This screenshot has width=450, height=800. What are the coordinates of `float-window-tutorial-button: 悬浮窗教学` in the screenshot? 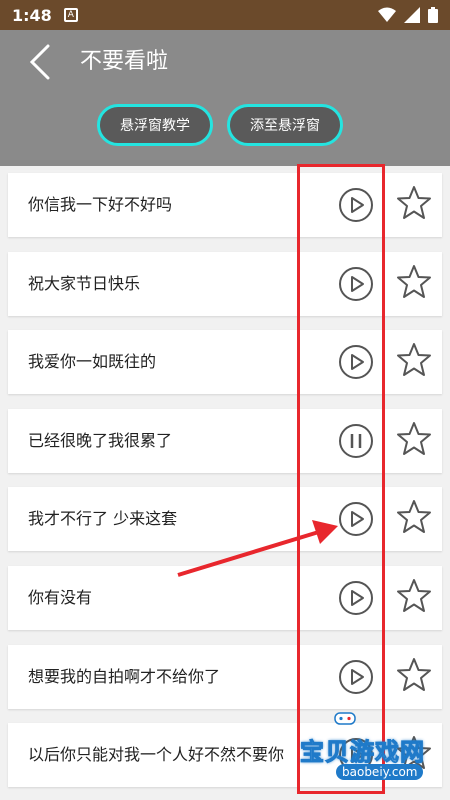 It's located at (155, 125).